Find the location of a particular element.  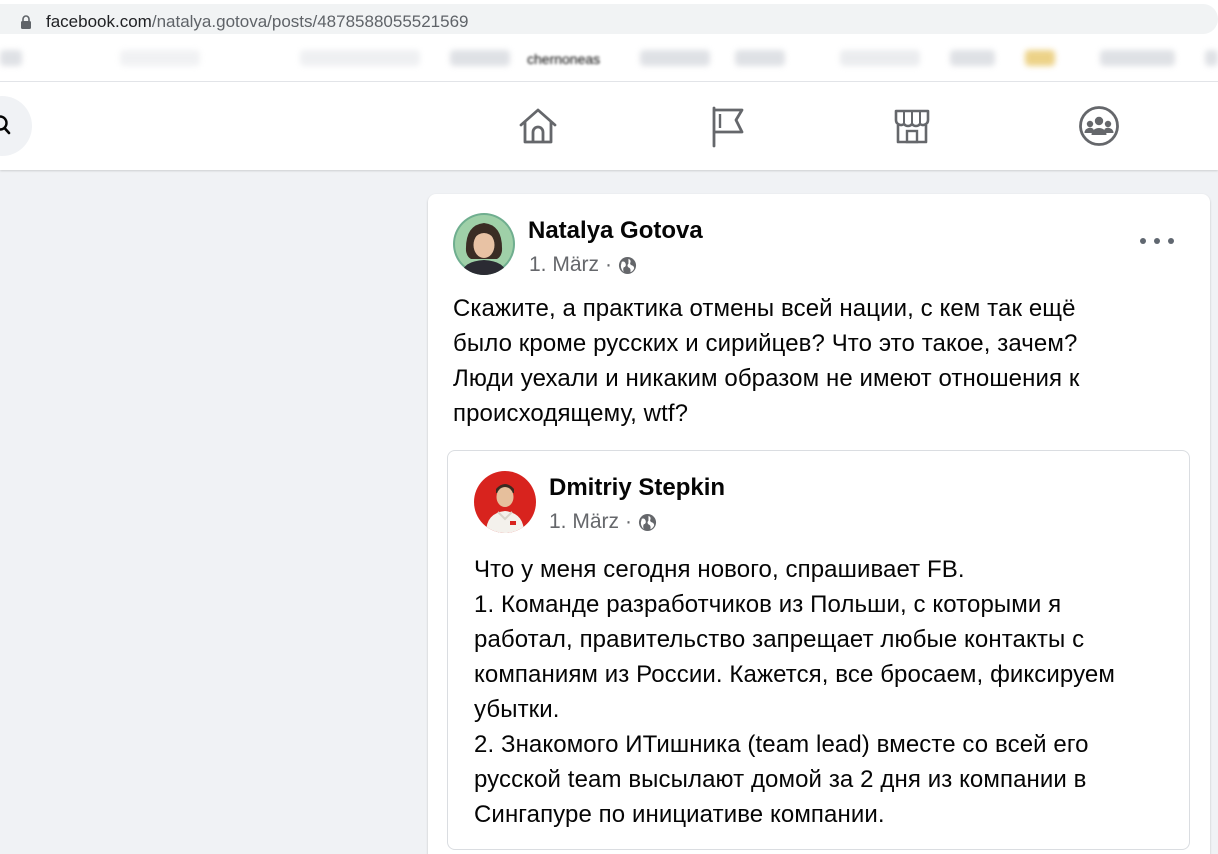

bookmark-label: chernoneas is located at coordinates (563, 59).